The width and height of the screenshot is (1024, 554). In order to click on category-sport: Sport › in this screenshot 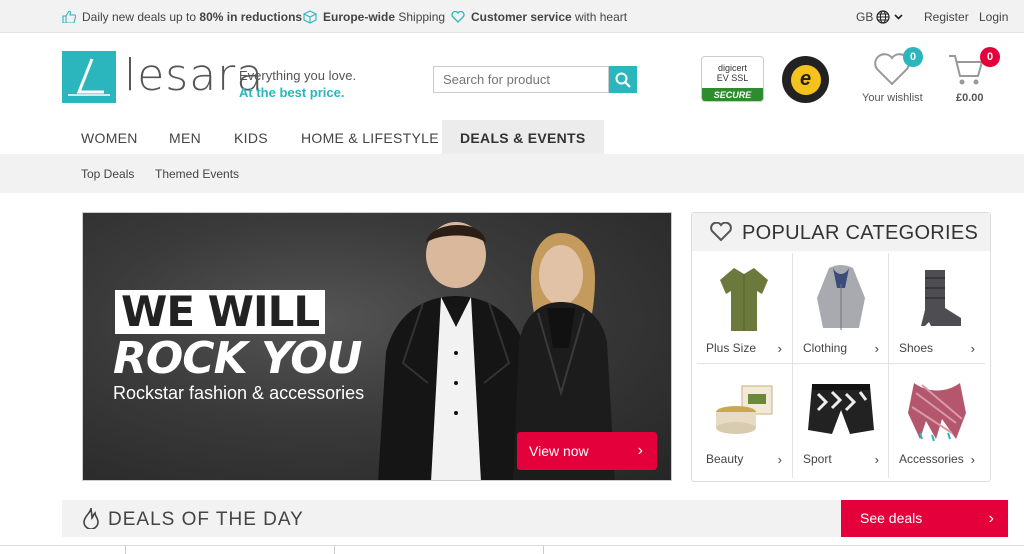, I will do `click(841, 419)`.